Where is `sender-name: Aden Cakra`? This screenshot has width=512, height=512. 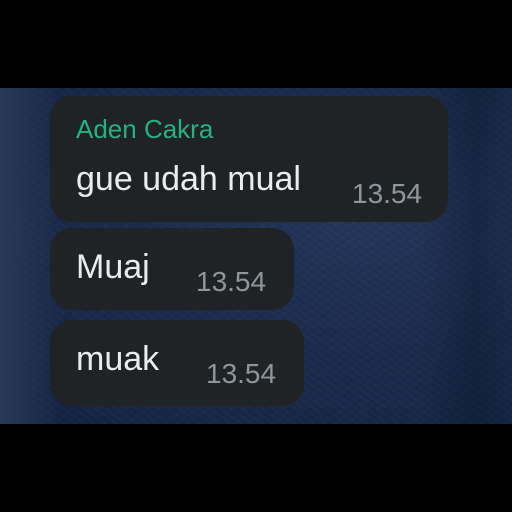 sender-name: Aden Cakra is located at coordinates (144, 129).